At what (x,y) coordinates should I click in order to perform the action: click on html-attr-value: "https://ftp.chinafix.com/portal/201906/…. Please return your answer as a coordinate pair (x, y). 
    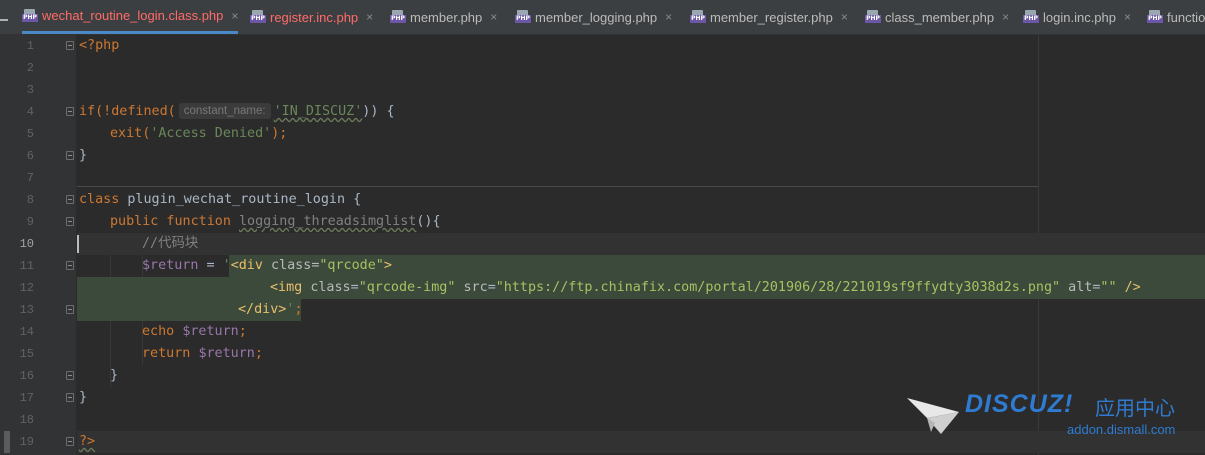
    Looking at the image, I should click on (778, 287).